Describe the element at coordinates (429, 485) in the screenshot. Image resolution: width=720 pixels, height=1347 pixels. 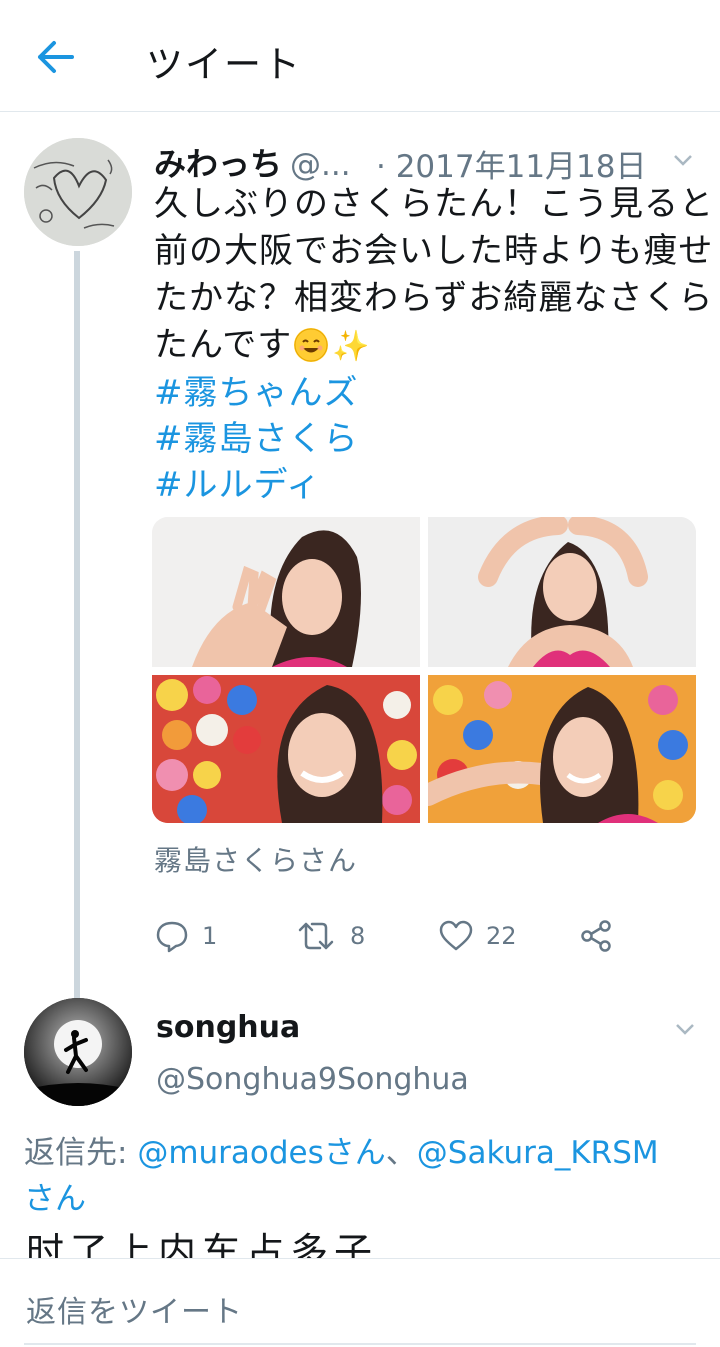
I see `hashtag-link: #ルルディ` at that location.